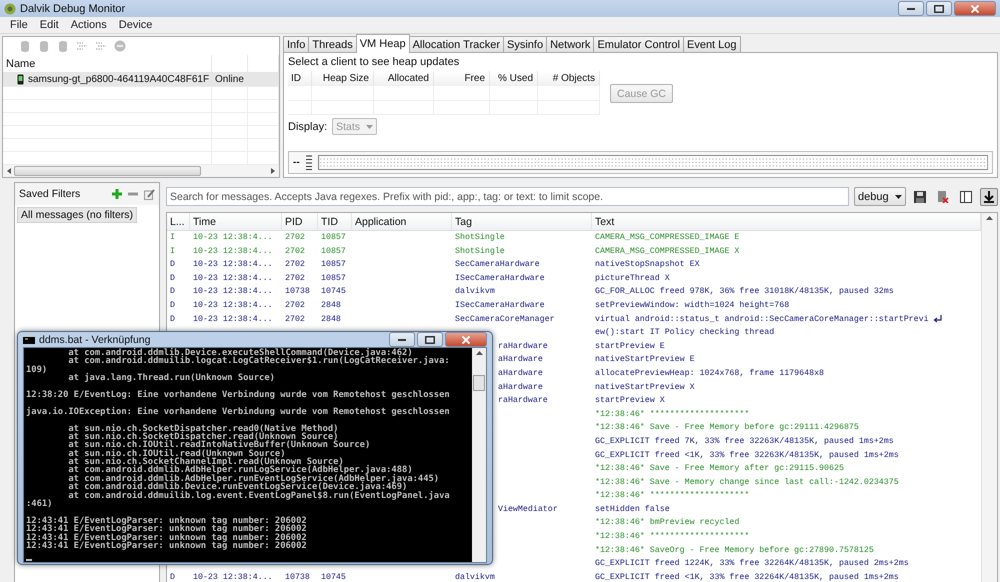  What do you see at coordinates (462, 78) in the screenshot?
I see `column-header: Free` at bounding box center [462, 78].